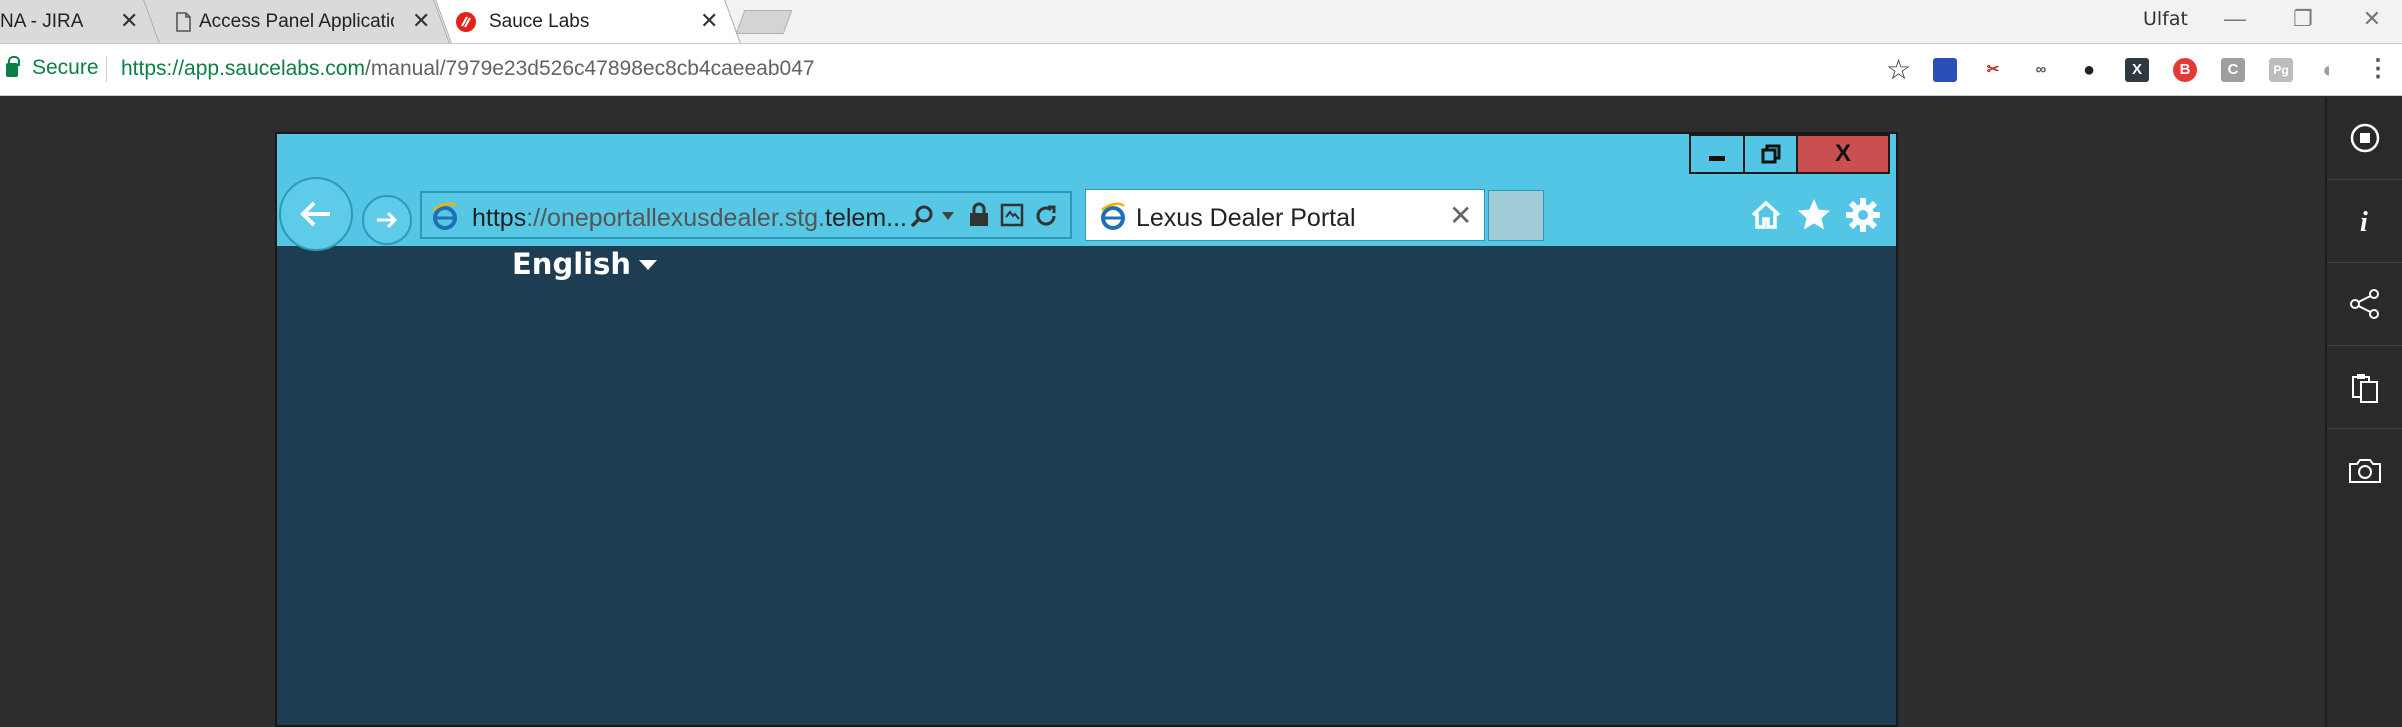 This screenshot has height=727, width=2402. Describe the element at coordinates (65, 67) in the screenshot. I see `secure-label: Secure` at that location.